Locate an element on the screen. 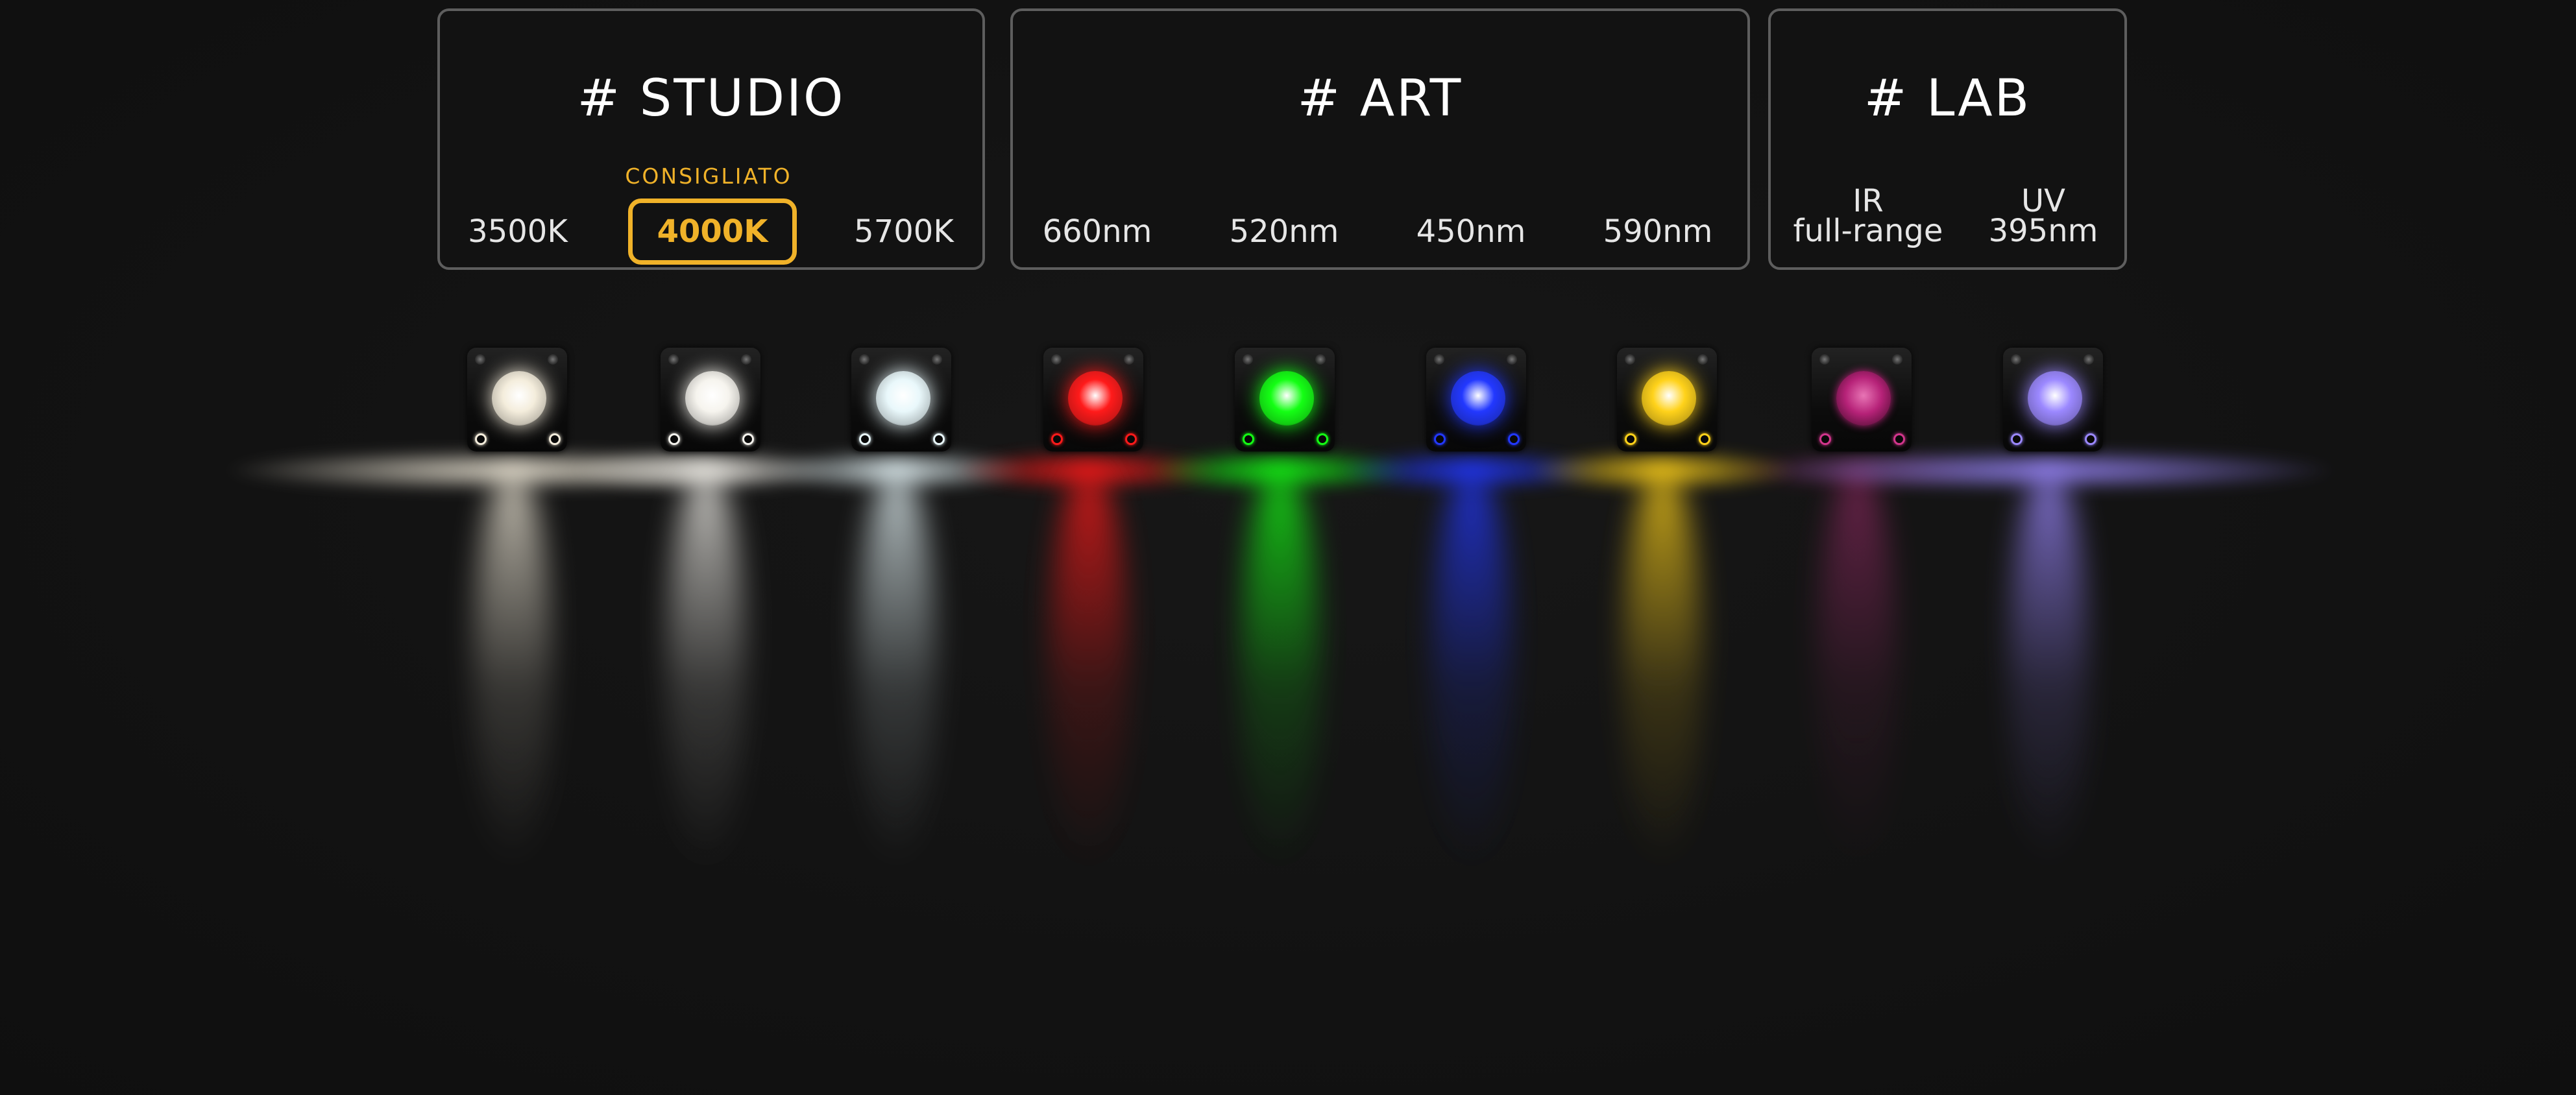 This screenshot has height=1095, width=2576. light-module-590nm is located at coordinates (1662, 395).